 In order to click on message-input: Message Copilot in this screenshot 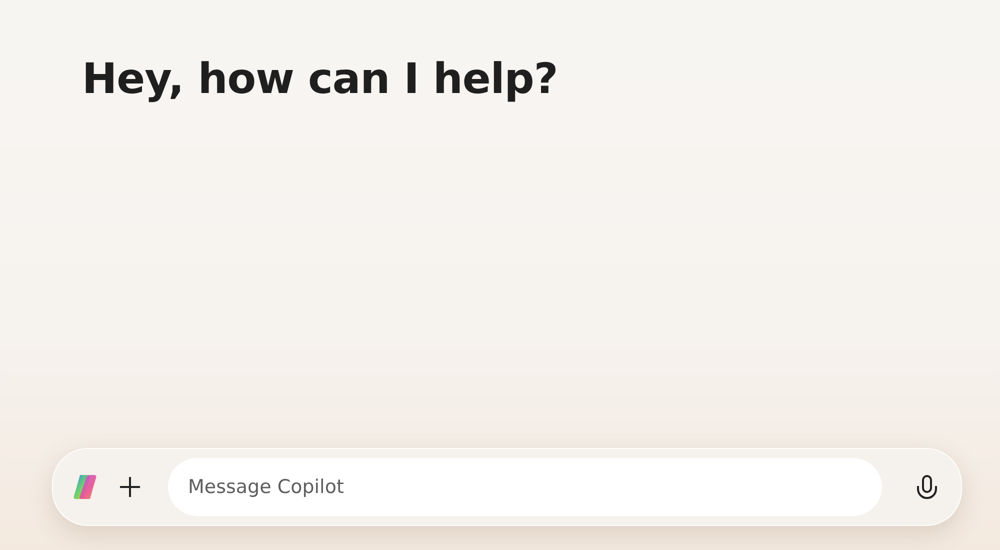, I will do `click(525, 487)`.